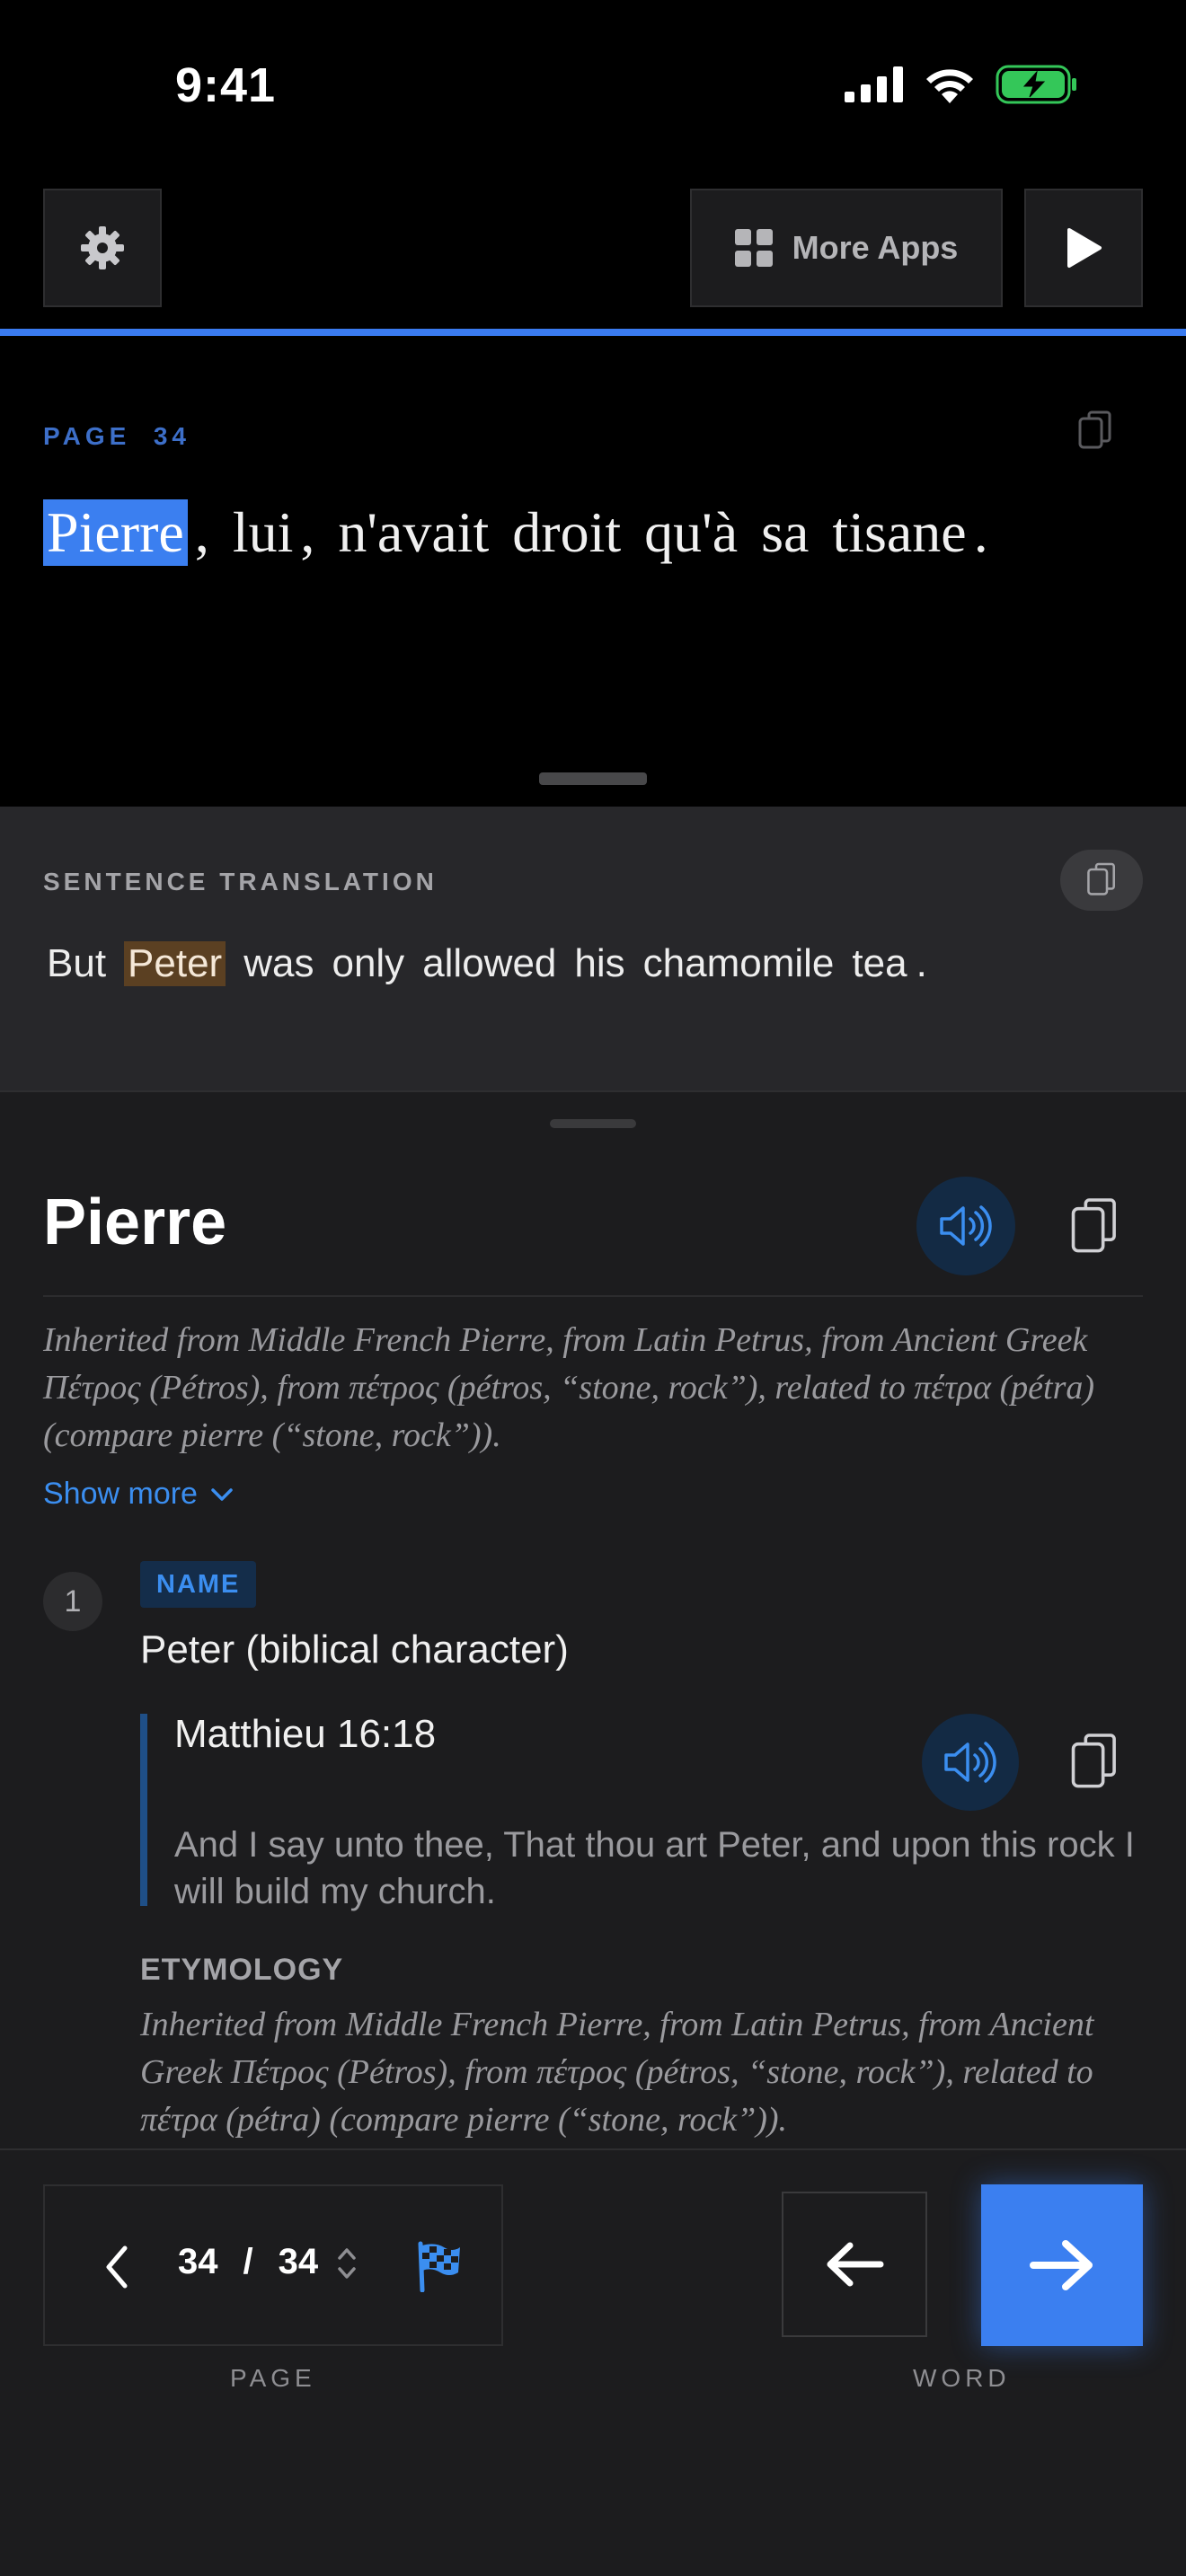 The image size is (1186, 2576). What do you see at coordinates (593, 85) in the screenshot?
I see `status-bar: 9:41` at bounding box center [593, 85].